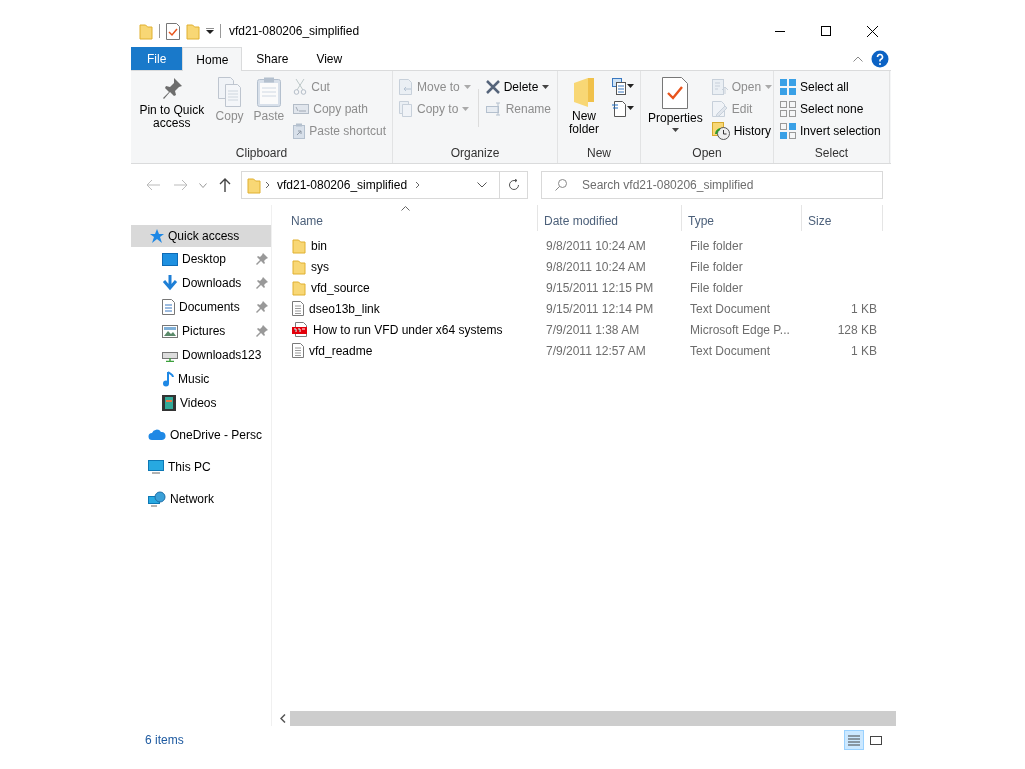  I want to click on column-header: Name, so click(405, 218).